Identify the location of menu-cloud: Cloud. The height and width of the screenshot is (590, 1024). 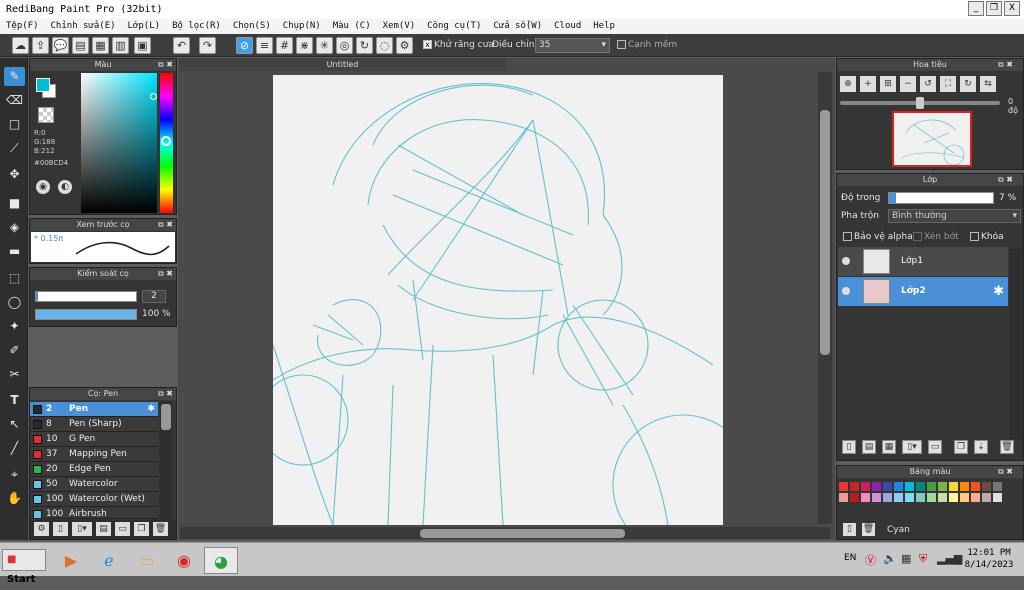
(567, 26).